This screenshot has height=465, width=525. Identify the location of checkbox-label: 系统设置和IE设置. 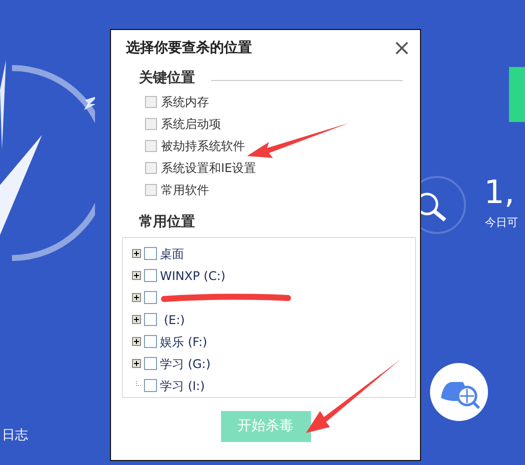
(208, 168).